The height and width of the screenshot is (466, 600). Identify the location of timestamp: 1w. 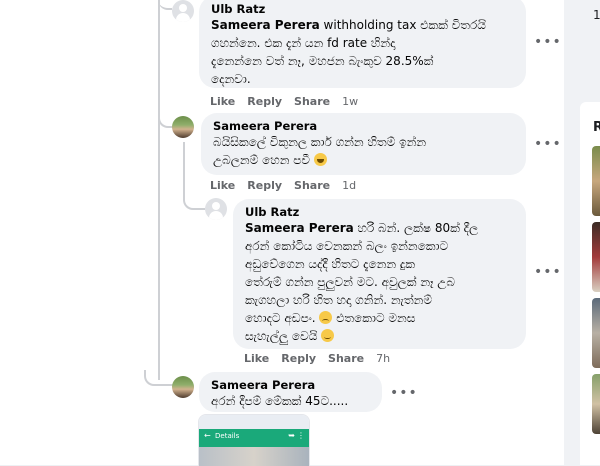
(350, 101).